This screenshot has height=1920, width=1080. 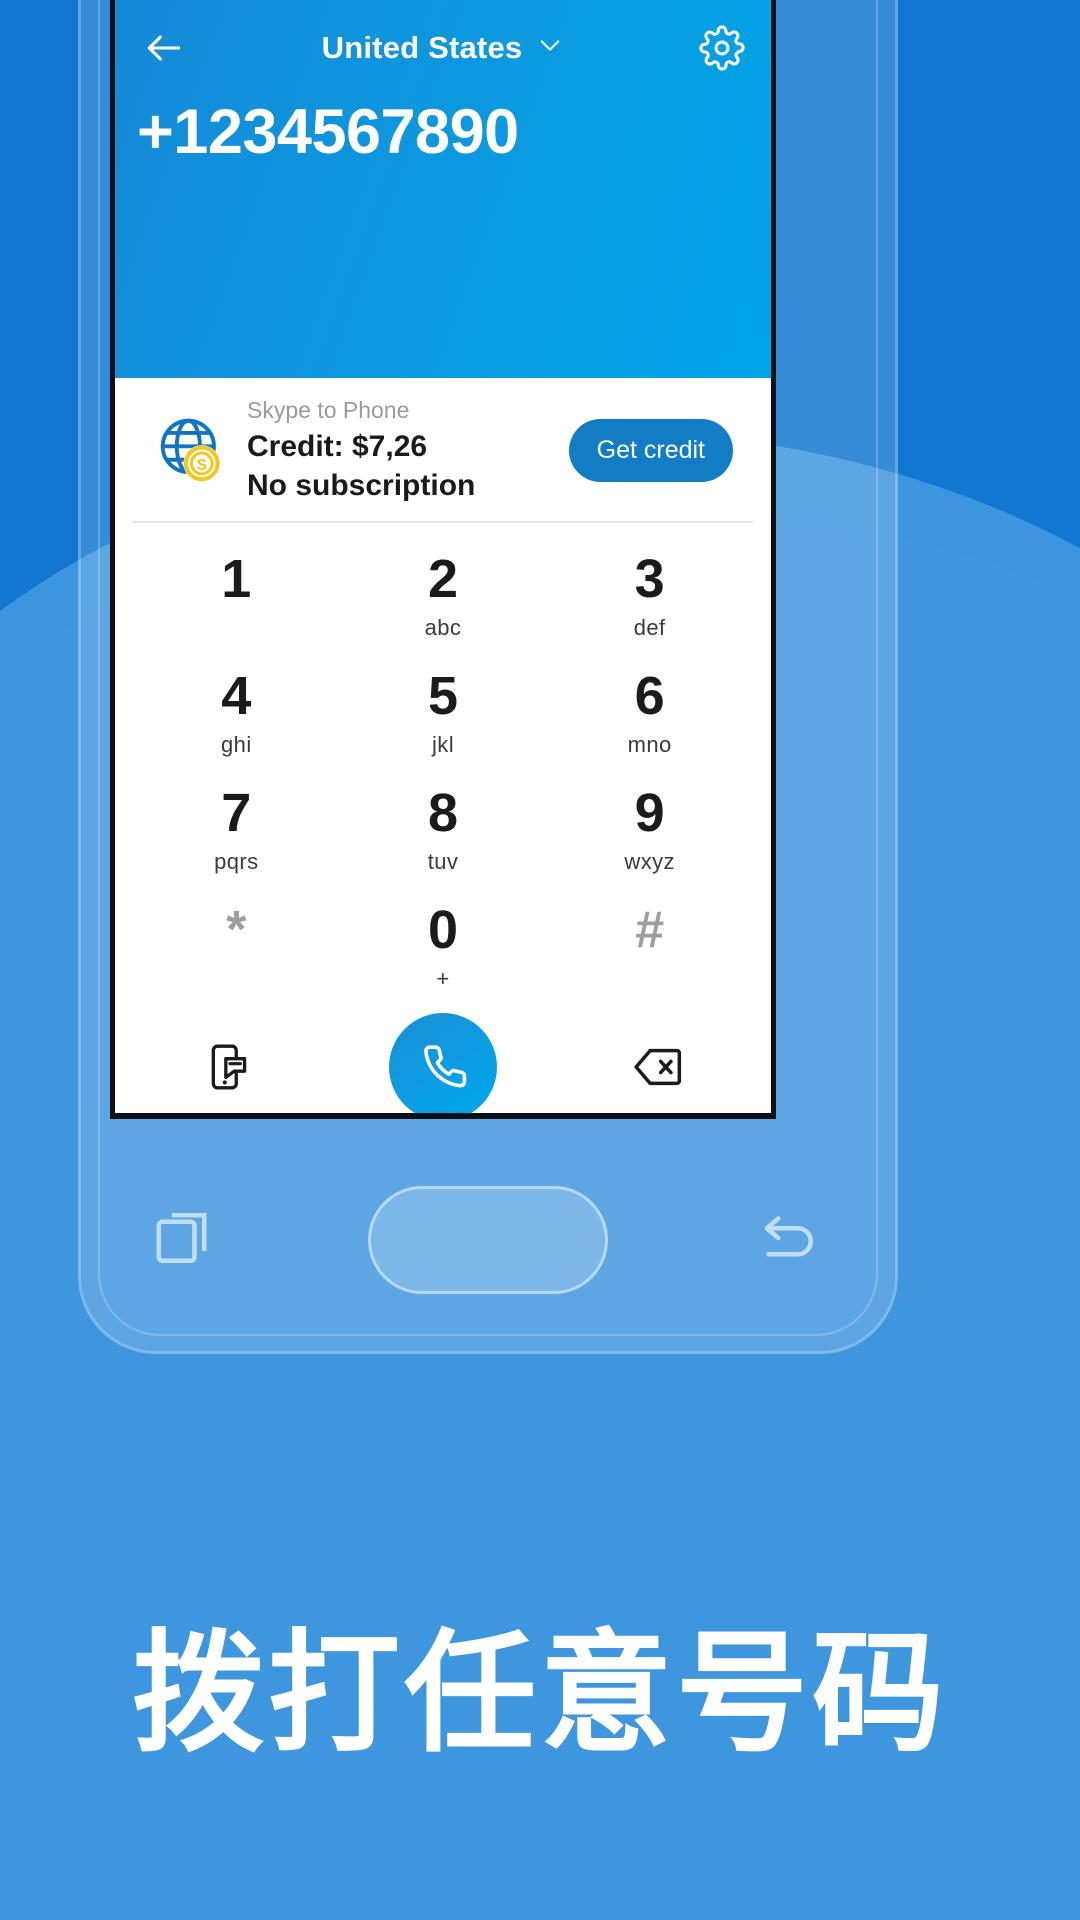 I want to click on dialpad-key-digit: 9, so click(x=649, y=812).